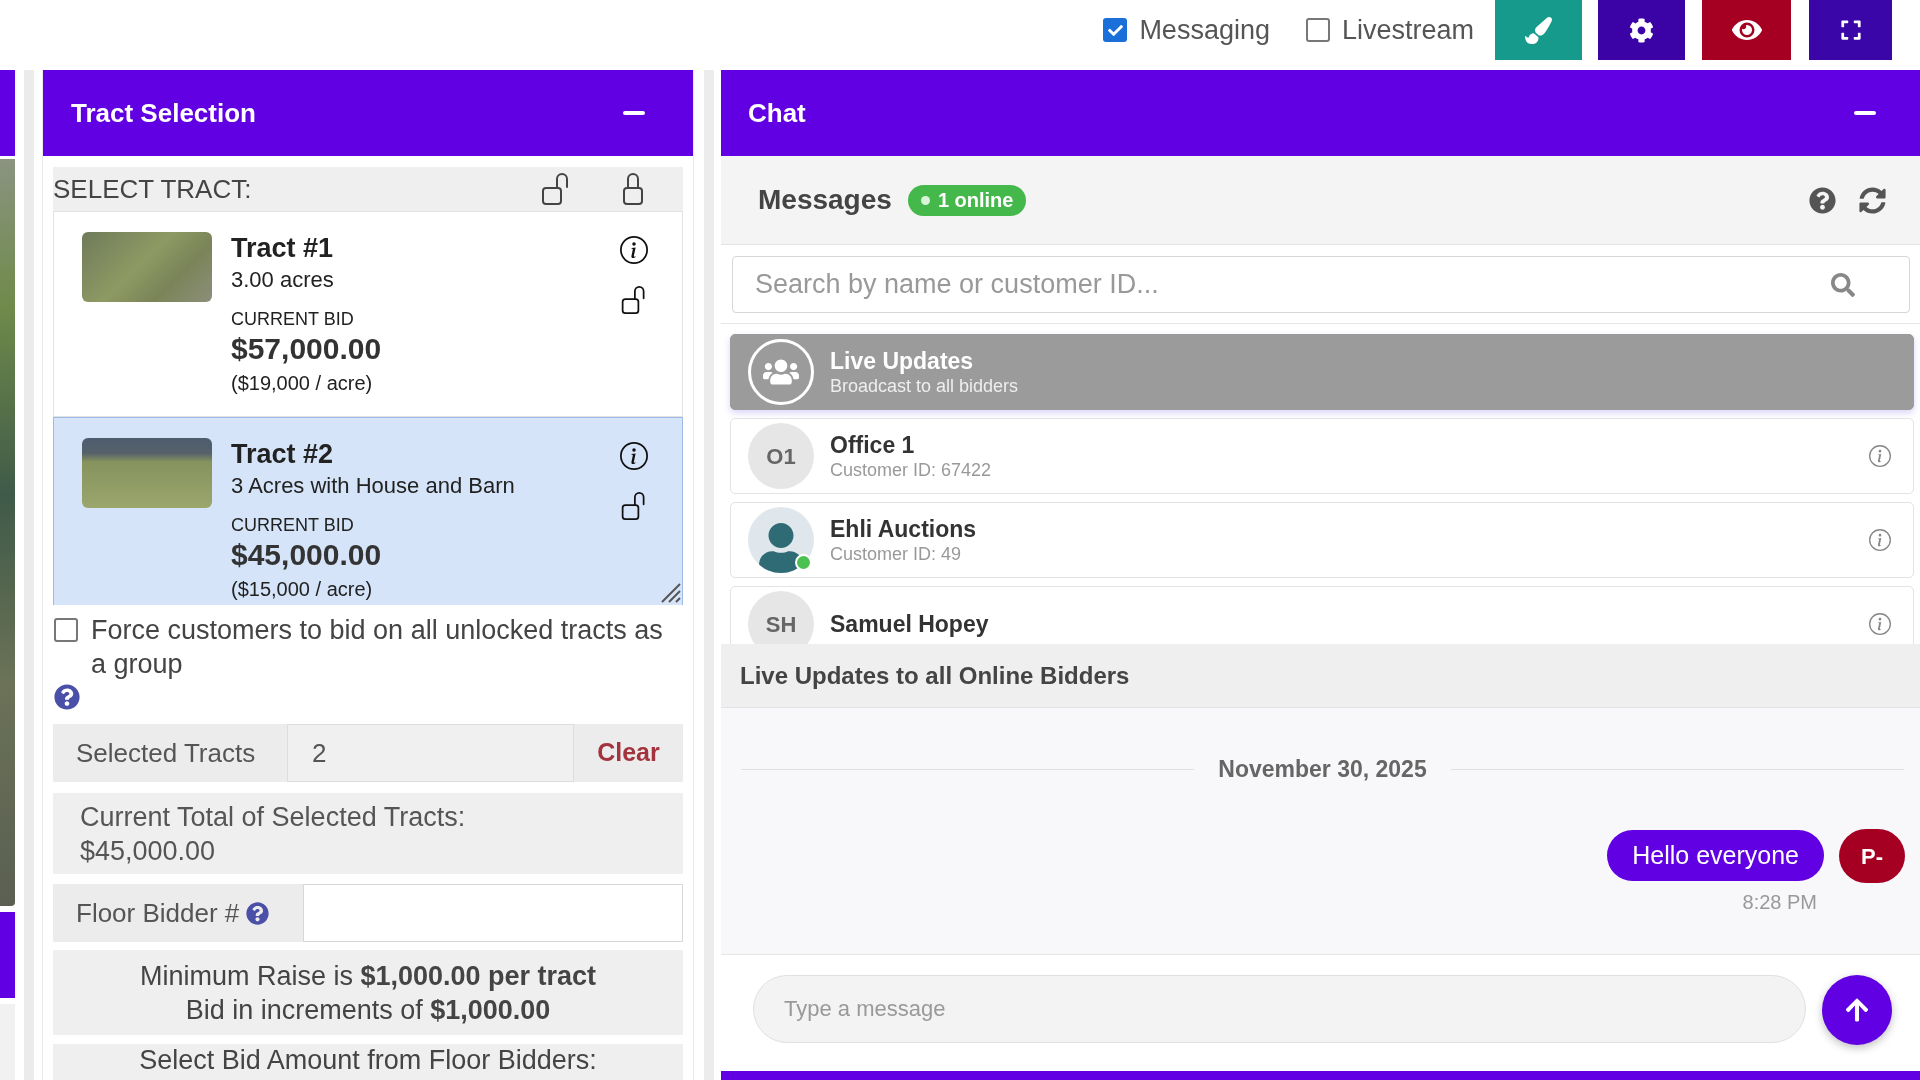 This screenshot has height=1080, width=1920. Describe the element at coordinates (781, 372) in the screenshot. I see `group-icon` at that location.